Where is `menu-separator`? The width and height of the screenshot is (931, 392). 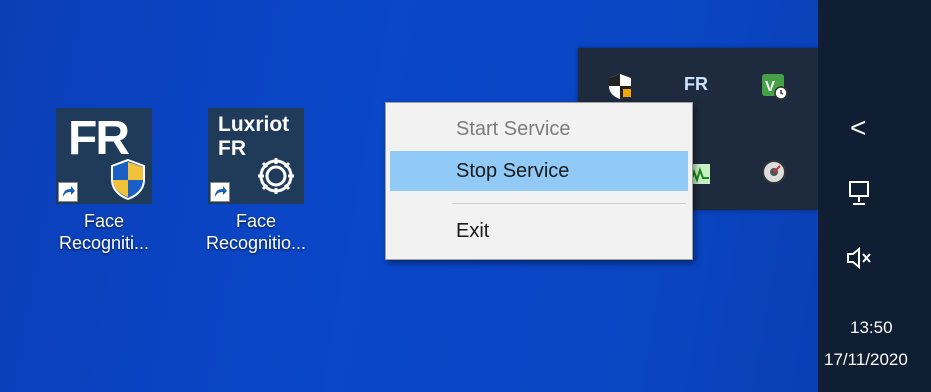 menu-separator is located at coordinates (569, 203).